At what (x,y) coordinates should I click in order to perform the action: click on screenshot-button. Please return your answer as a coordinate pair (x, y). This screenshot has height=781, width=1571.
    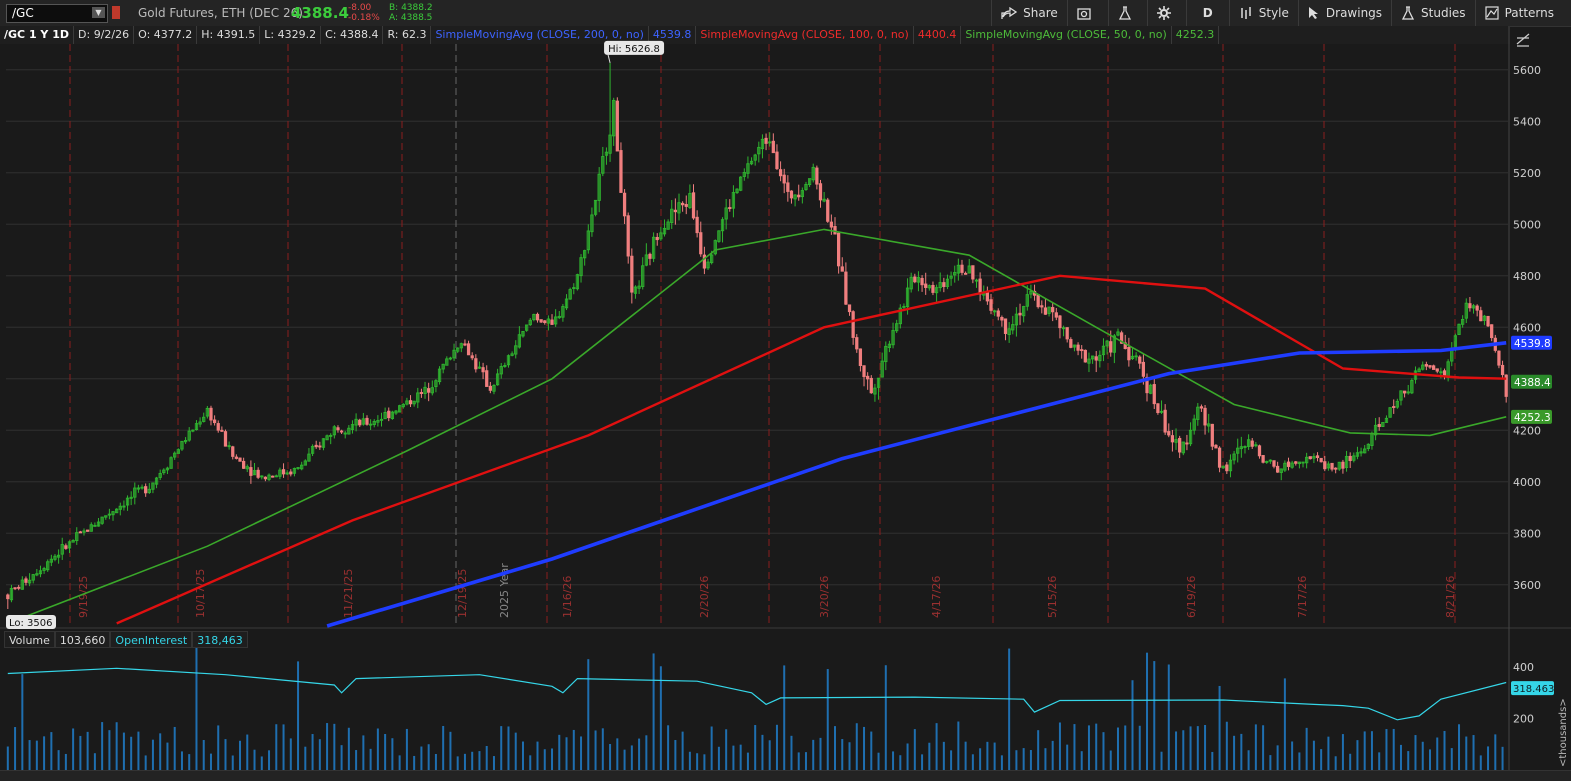
    Looking at the image, I should click on (1087, 13).